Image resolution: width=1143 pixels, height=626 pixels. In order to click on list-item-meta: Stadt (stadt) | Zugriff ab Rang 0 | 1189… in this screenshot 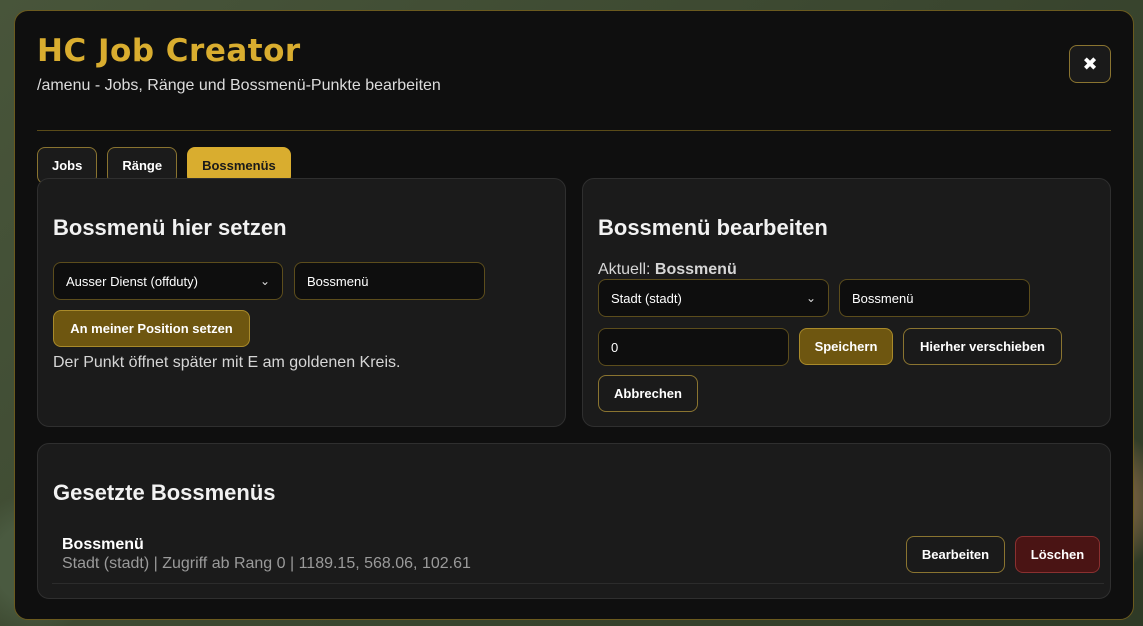, I will do `click(266, 563)`.